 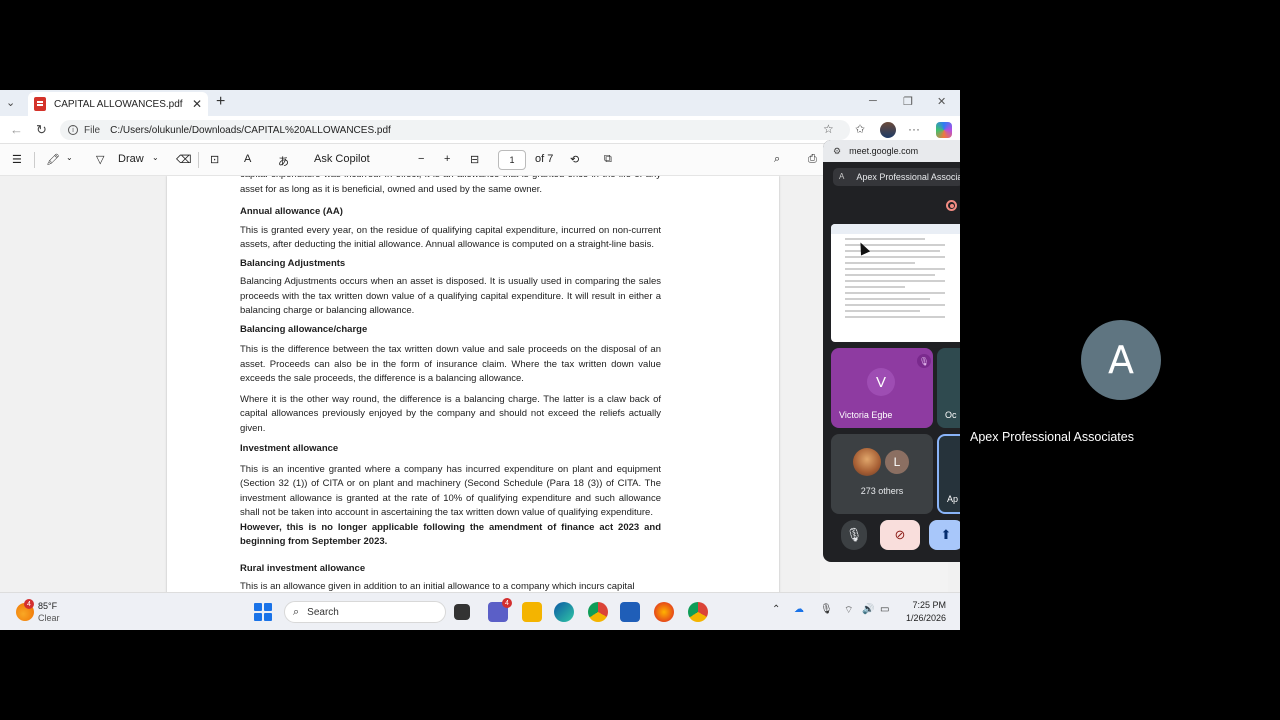 What do you see at coordinates (698, 612) in the screenshot?
I see `chrome-profile-icon` at bounding box center [698, 612].